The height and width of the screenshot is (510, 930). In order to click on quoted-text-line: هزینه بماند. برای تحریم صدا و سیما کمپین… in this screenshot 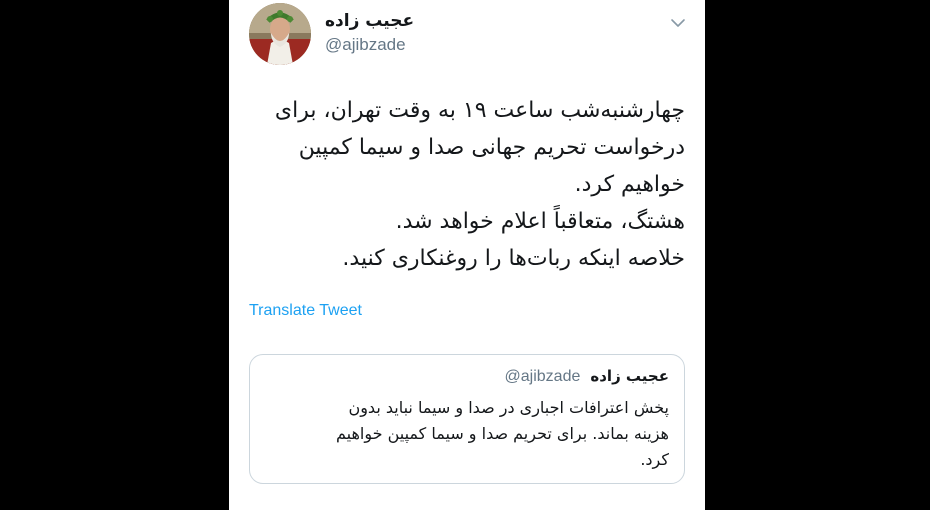, I will do `click(502, 433)`.